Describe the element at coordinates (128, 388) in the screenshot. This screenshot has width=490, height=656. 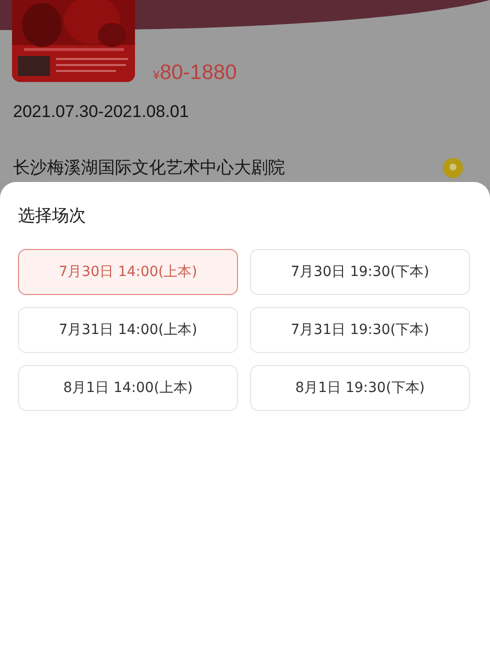
I see `session-option: 8月1日 14:00(上本)` at that location.